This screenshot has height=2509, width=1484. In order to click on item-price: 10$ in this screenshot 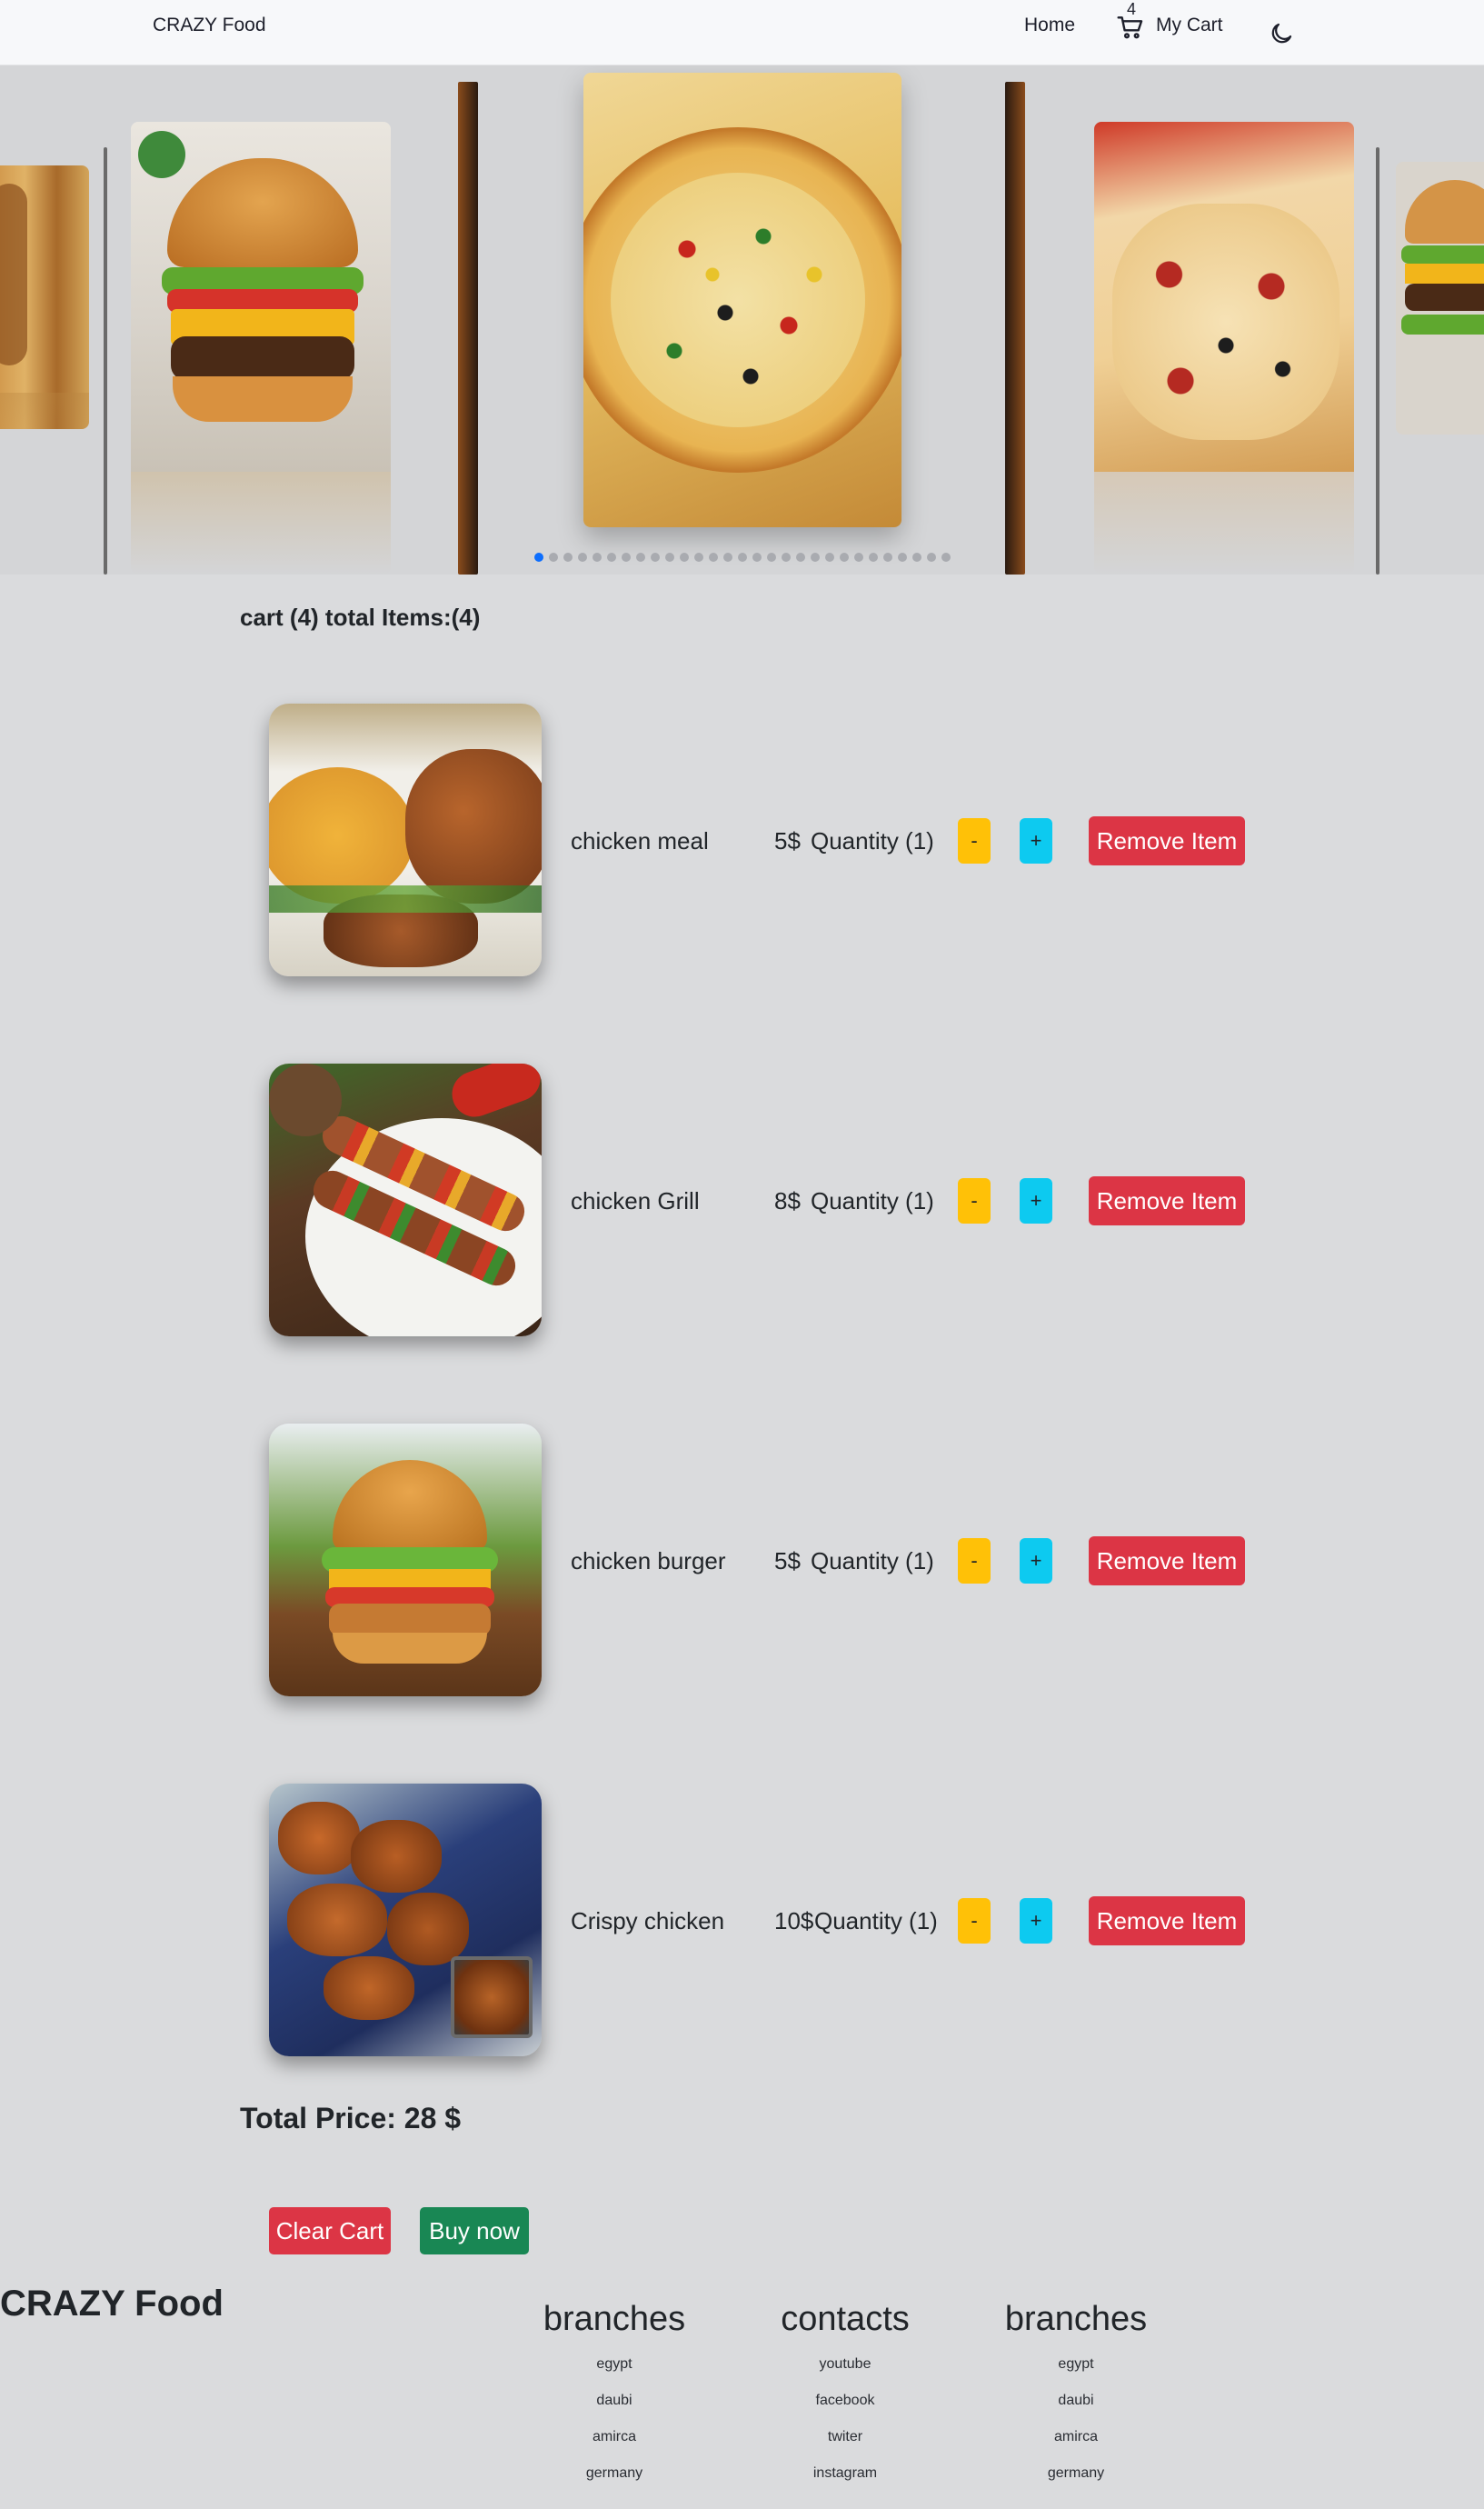, I will do `click(794, 1920)`.